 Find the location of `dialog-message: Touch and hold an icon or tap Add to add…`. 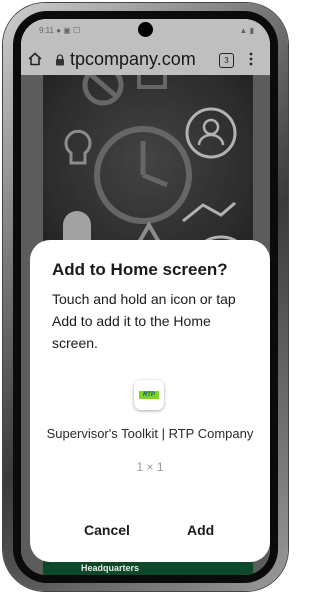

dialog-message: Touch and hold an icon or tap Add to add… is located at coordinates (144, 321).